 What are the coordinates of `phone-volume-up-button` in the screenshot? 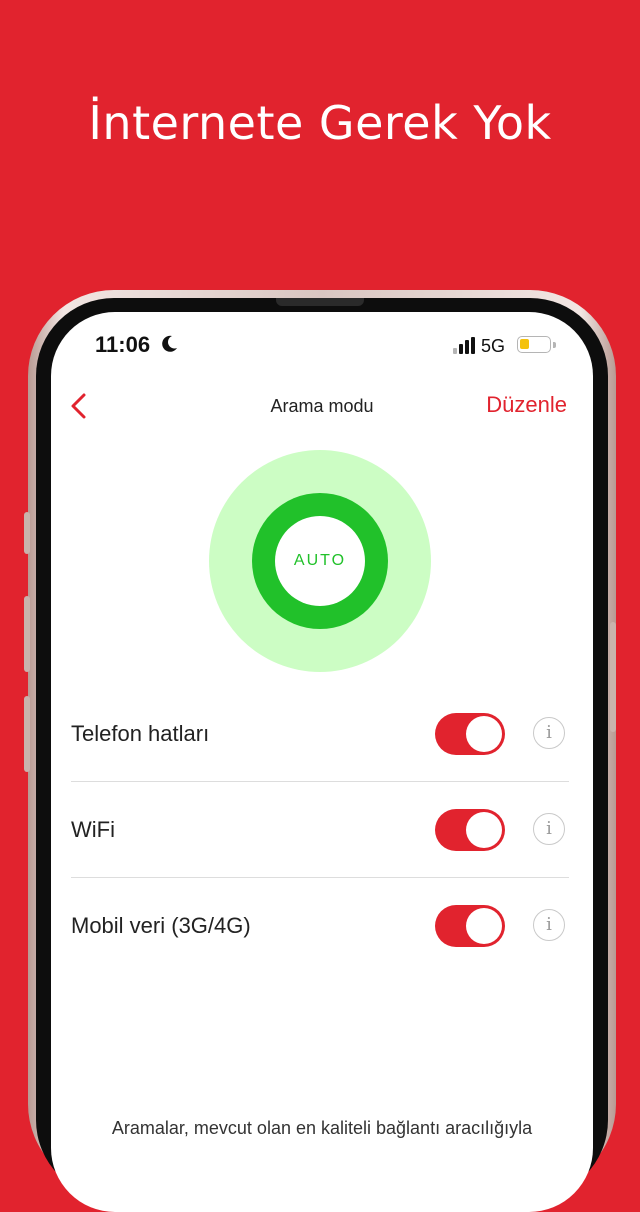 It's located at (27, 634).